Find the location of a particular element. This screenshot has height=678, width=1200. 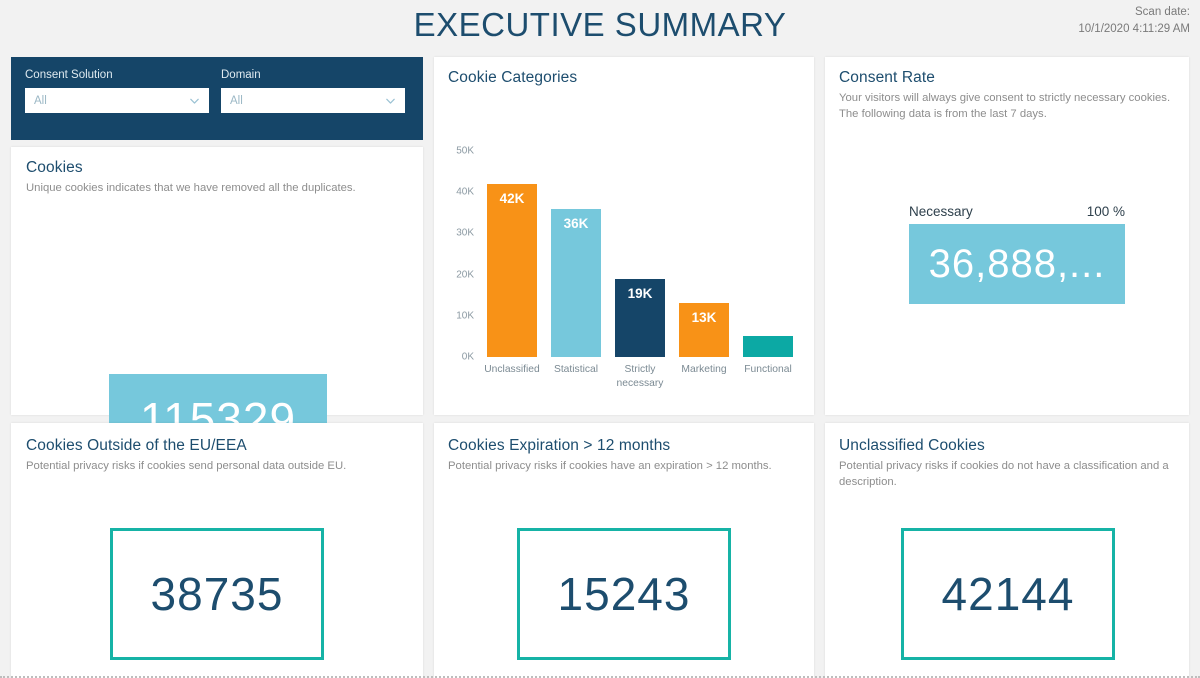

consent-rate-percent: 100 % is located at coordinates (1105, 211).